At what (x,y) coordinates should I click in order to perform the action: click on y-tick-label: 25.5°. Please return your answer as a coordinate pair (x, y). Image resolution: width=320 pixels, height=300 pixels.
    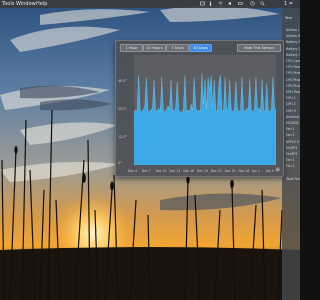
    Looking at the image, I should click on (122, 109).